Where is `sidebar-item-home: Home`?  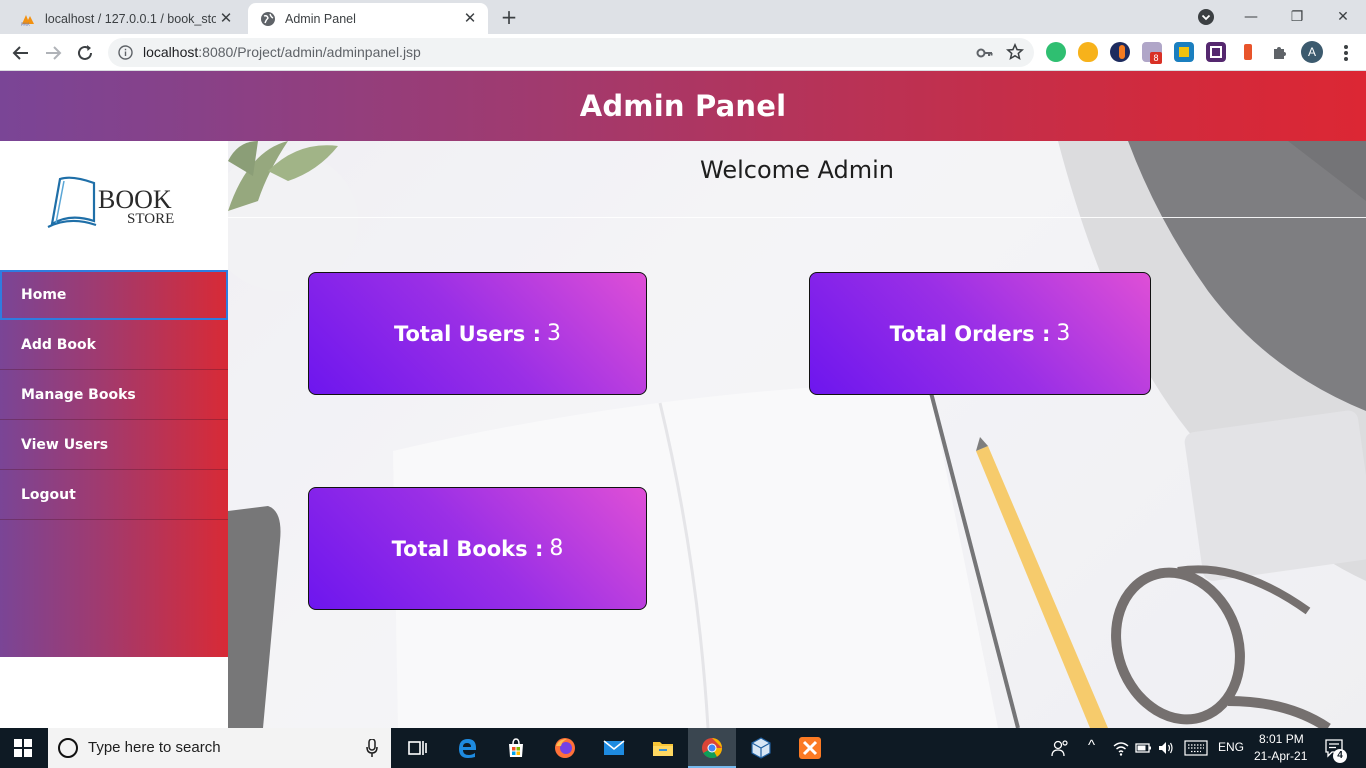 sidebar-item-home: Home is located at coordinates (114, 295).